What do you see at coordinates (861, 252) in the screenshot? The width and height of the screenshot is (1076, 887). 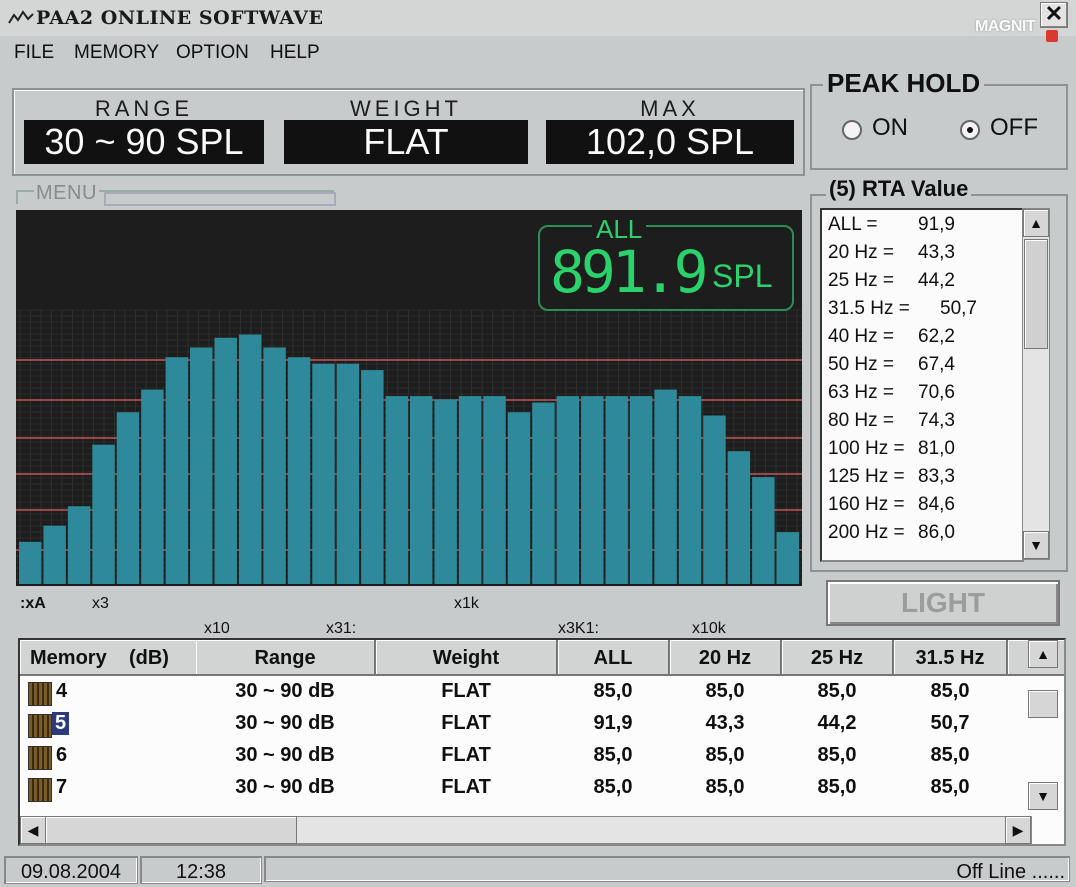 I see `rta-band-label: 20 Hz =` at bounding box center [861, 252].